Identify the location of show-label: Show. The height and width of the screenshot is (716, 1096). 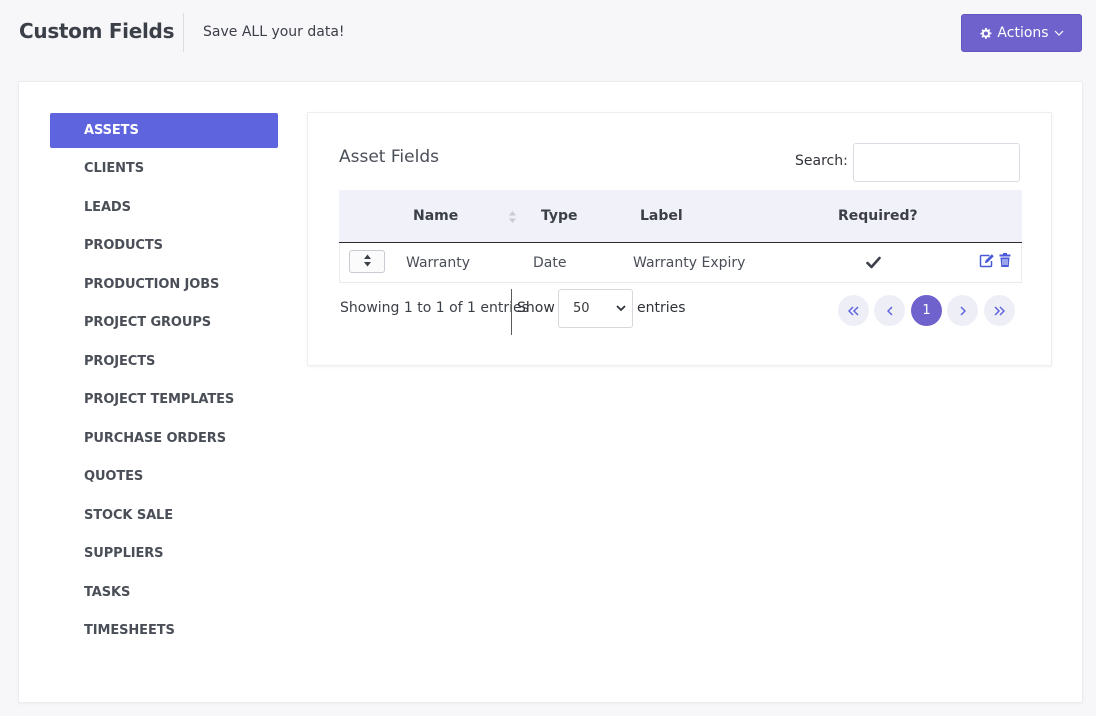
(536, 308).